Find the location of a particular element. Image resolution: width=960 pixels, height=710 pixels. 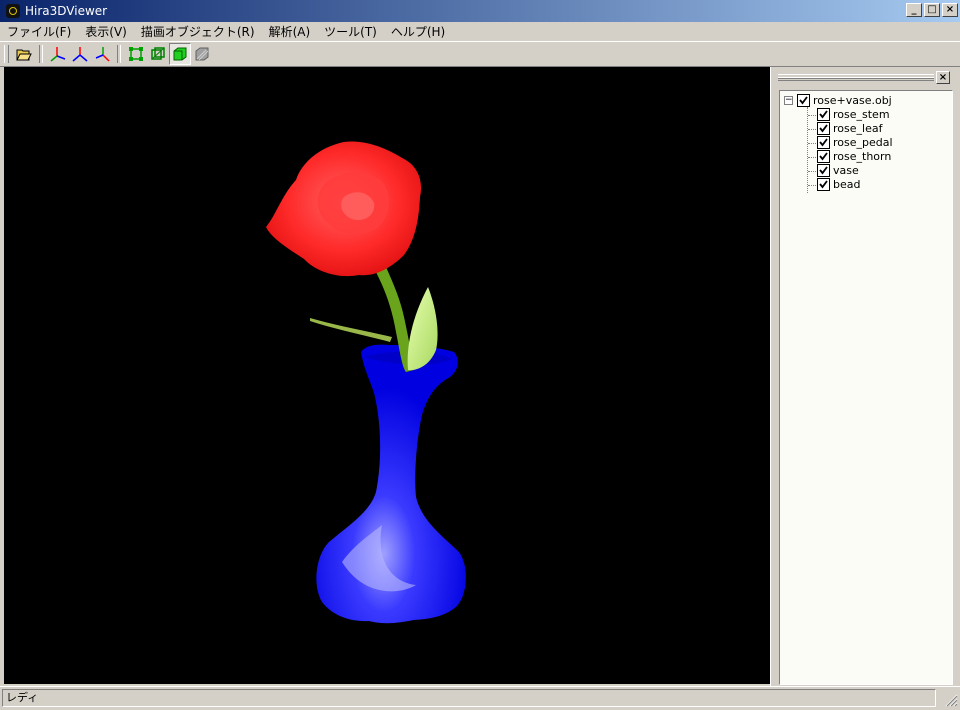

open-file-button is located at coordinates (24, 54).